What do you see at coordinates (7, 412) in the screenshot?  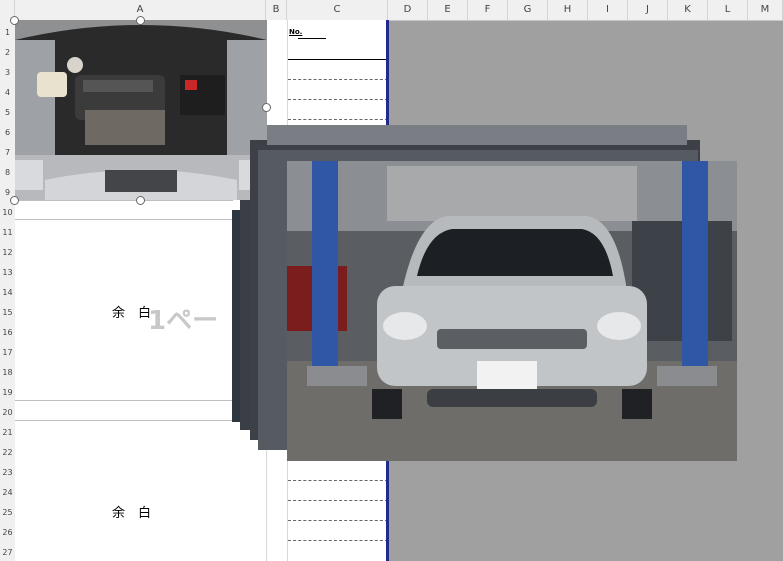 I see `row-header: 20` at bounding box center [7, 412].